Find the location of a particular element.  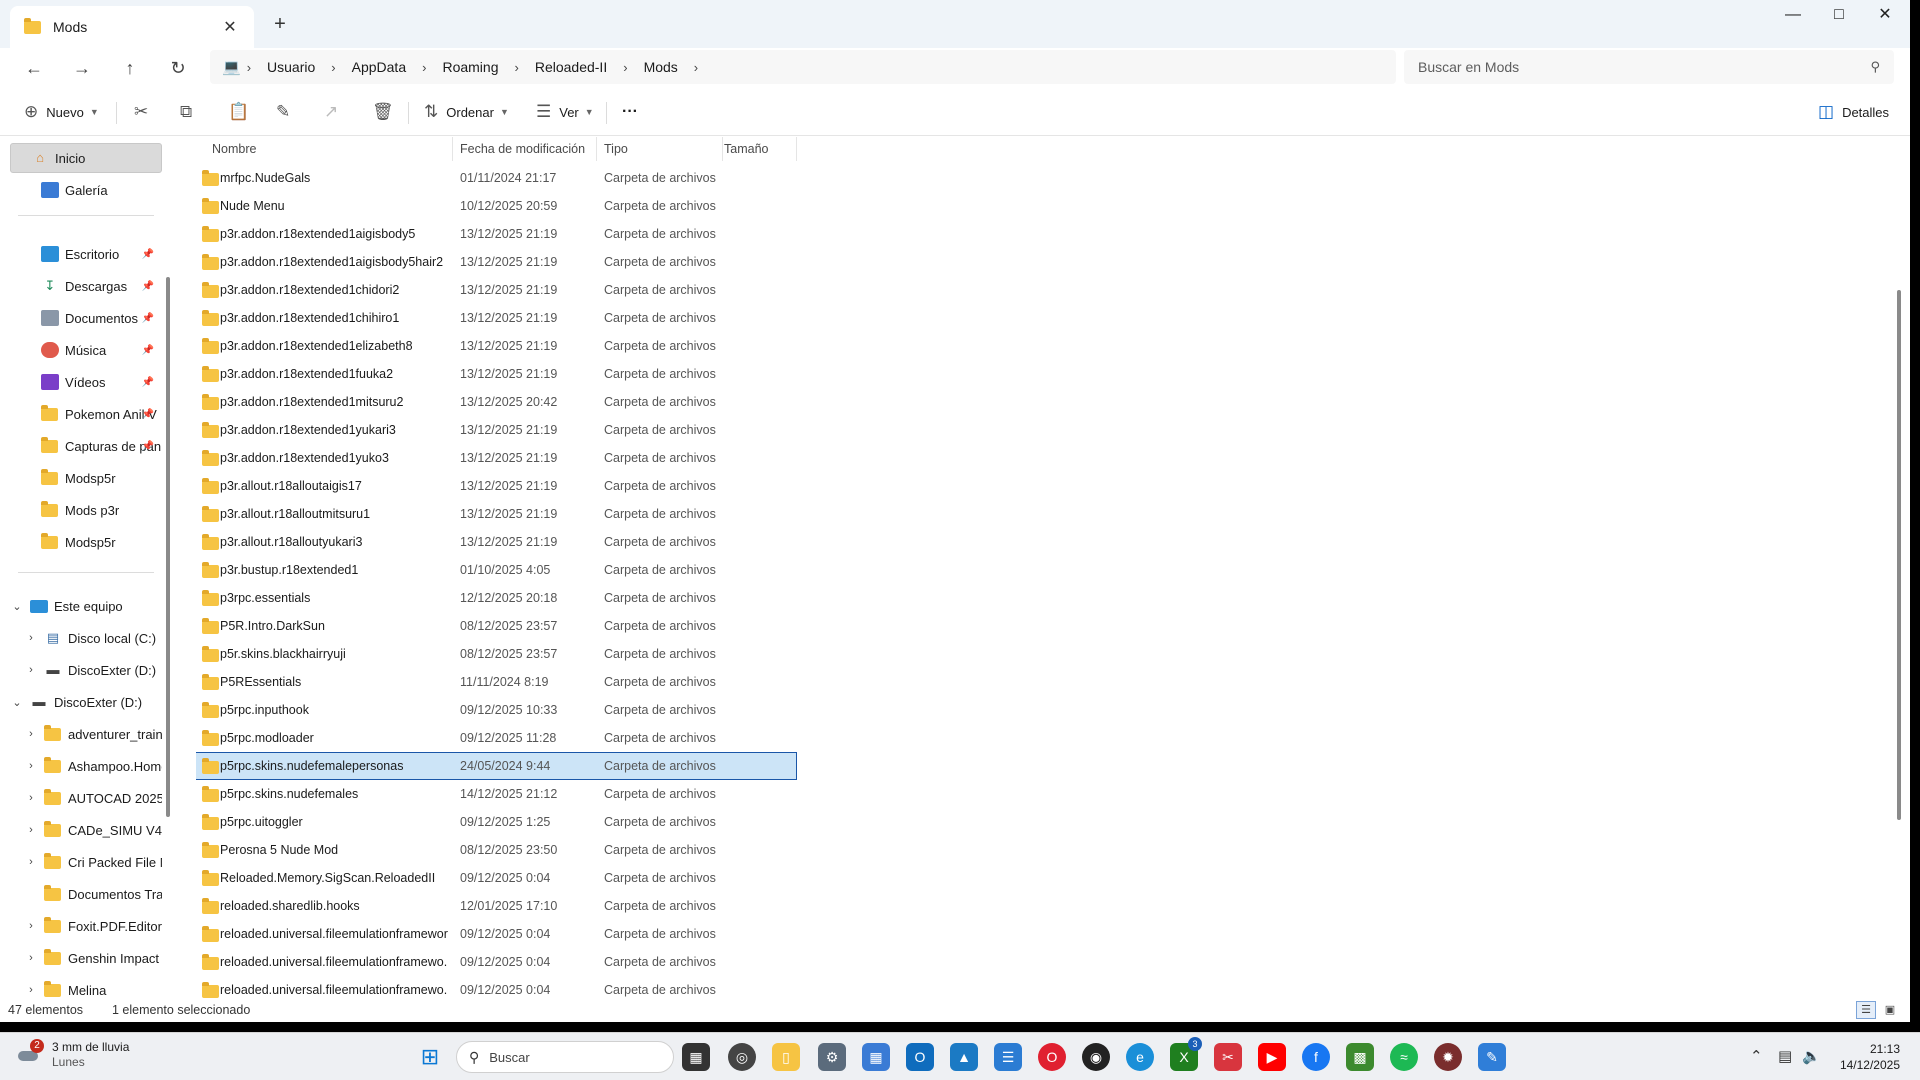

sidebar-item-mods-p3r: Mods p3r is located at coordinates (86, 510).